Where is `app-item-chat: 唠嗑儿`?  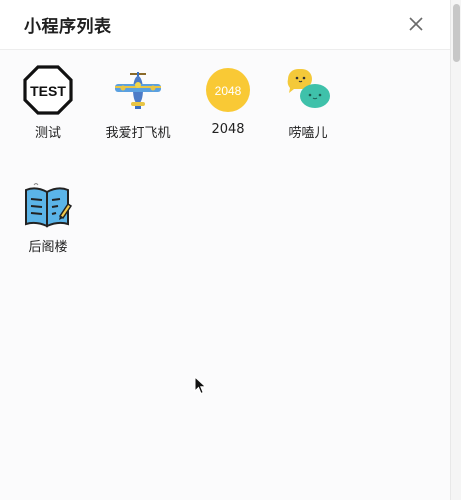
app-item-chat: 唠嗑儿 is located at coordinates (308, 102).